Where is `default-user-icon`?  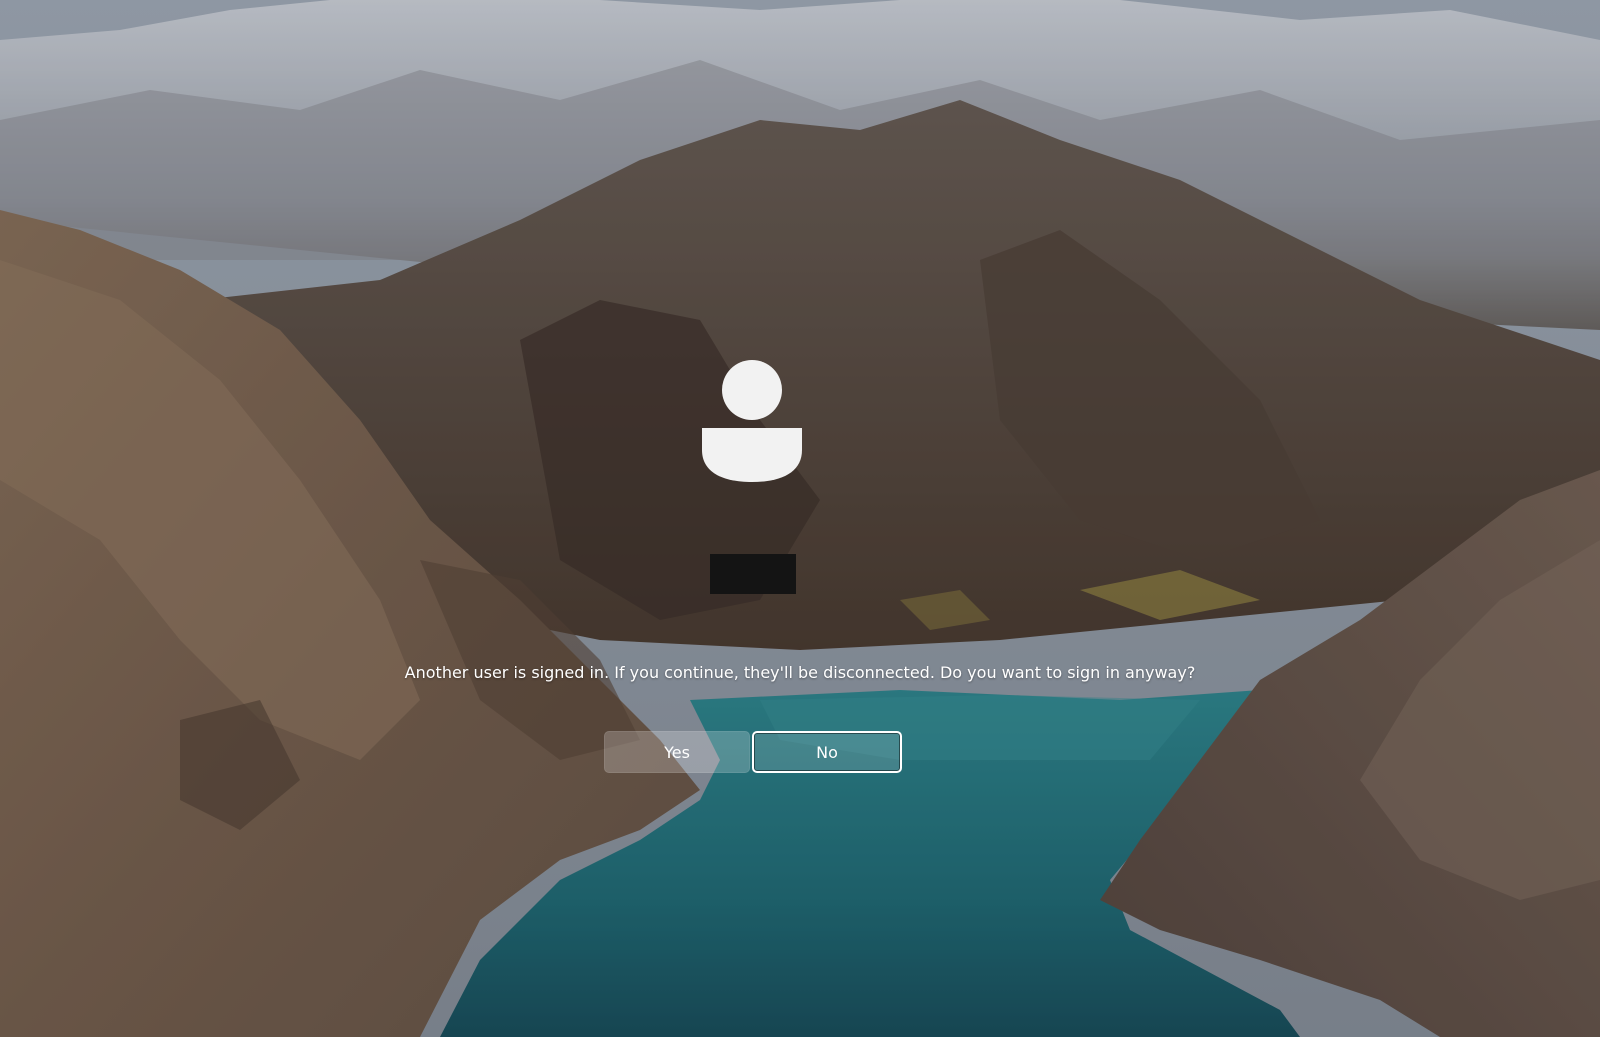
default-user-icon is located at coordinates (752, 421).